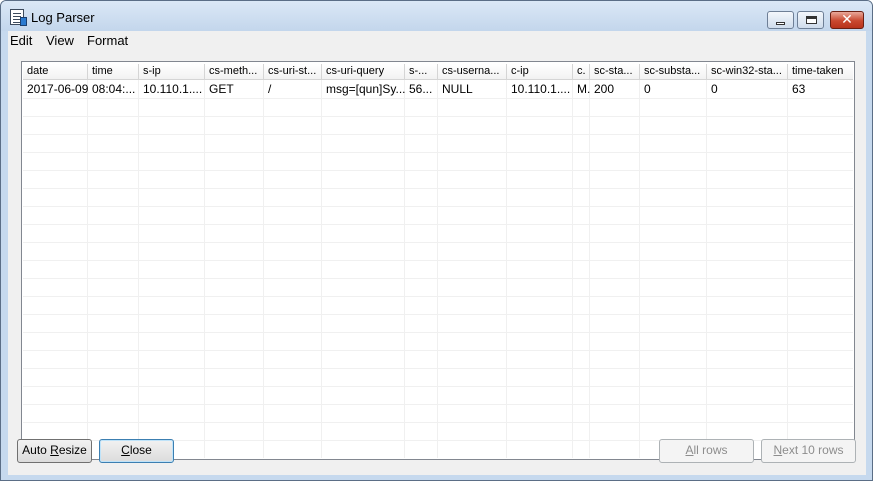 Image resolution: width=873 pixels, height=481 pixels. What do you see at coordinates (221, 89) in the screenshot?
I see `table-cell: GET` at bounding box center [221, 89].